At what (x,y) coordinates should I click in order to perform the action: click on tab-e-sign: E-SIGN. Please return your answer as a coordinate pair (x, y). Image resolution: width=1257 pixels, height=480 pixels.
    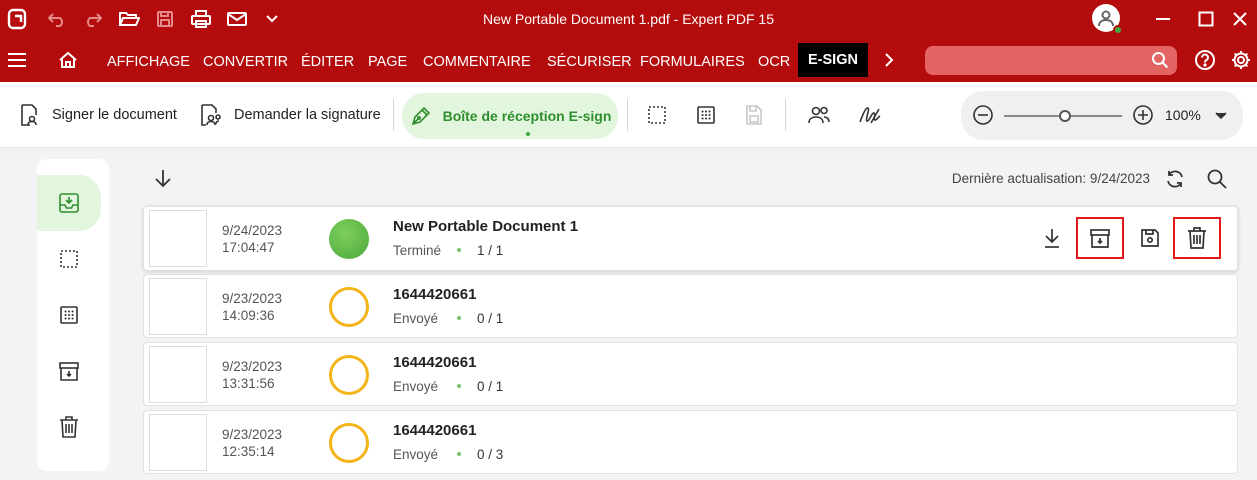
    Looking at the image, I should click on (833, 60).